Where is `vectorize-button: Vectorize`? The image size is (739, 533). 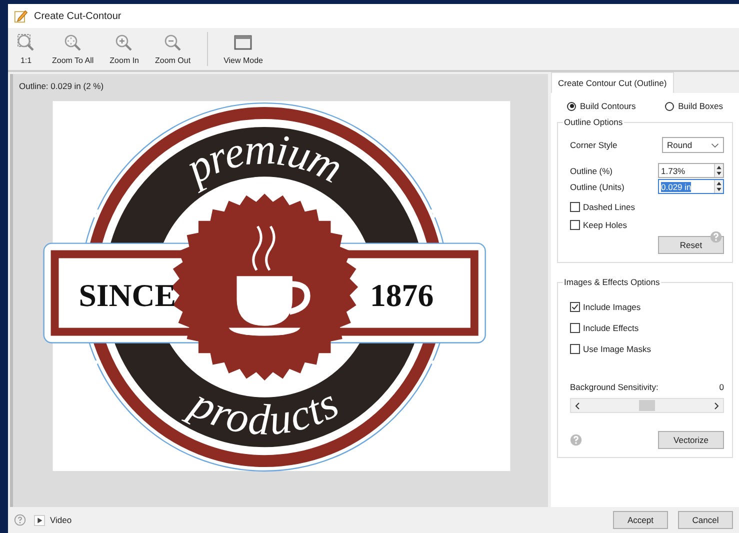 vectorize-button: Vectorize is located at coordinates (691, 440).